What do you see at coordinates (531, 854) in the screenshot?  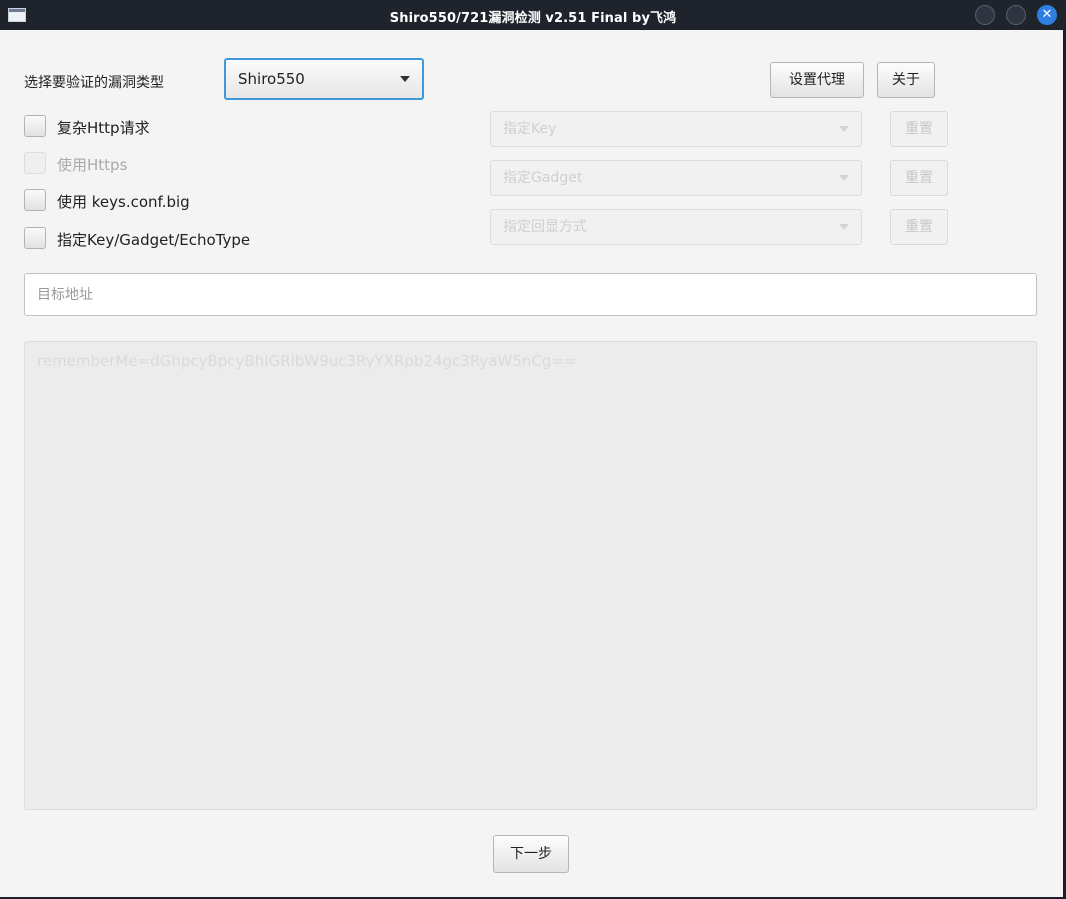 I see `next-step-button: 下一步` at bounding box center [531, 854].